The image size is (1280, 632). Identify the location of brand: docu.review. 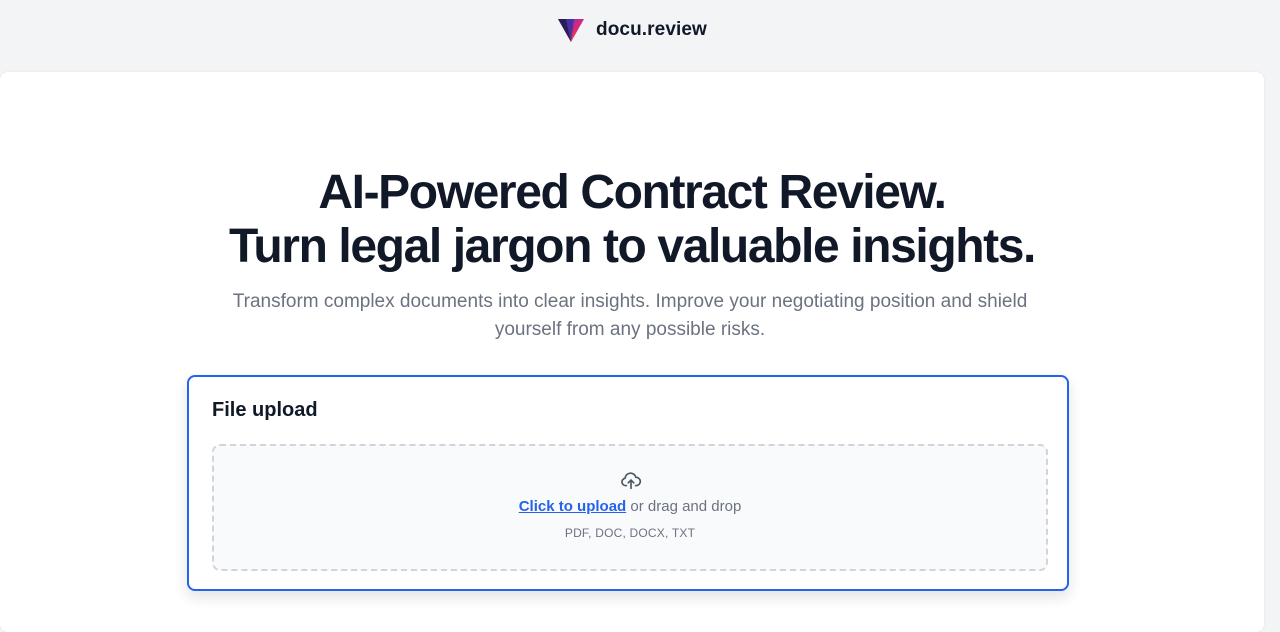
(631, 30).